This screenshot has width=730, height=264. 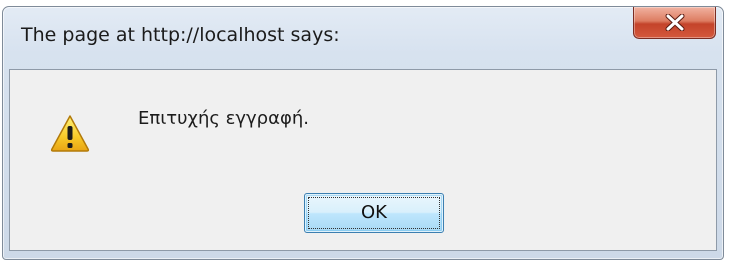 I want to click on close-button, so click(x=674, y=23).